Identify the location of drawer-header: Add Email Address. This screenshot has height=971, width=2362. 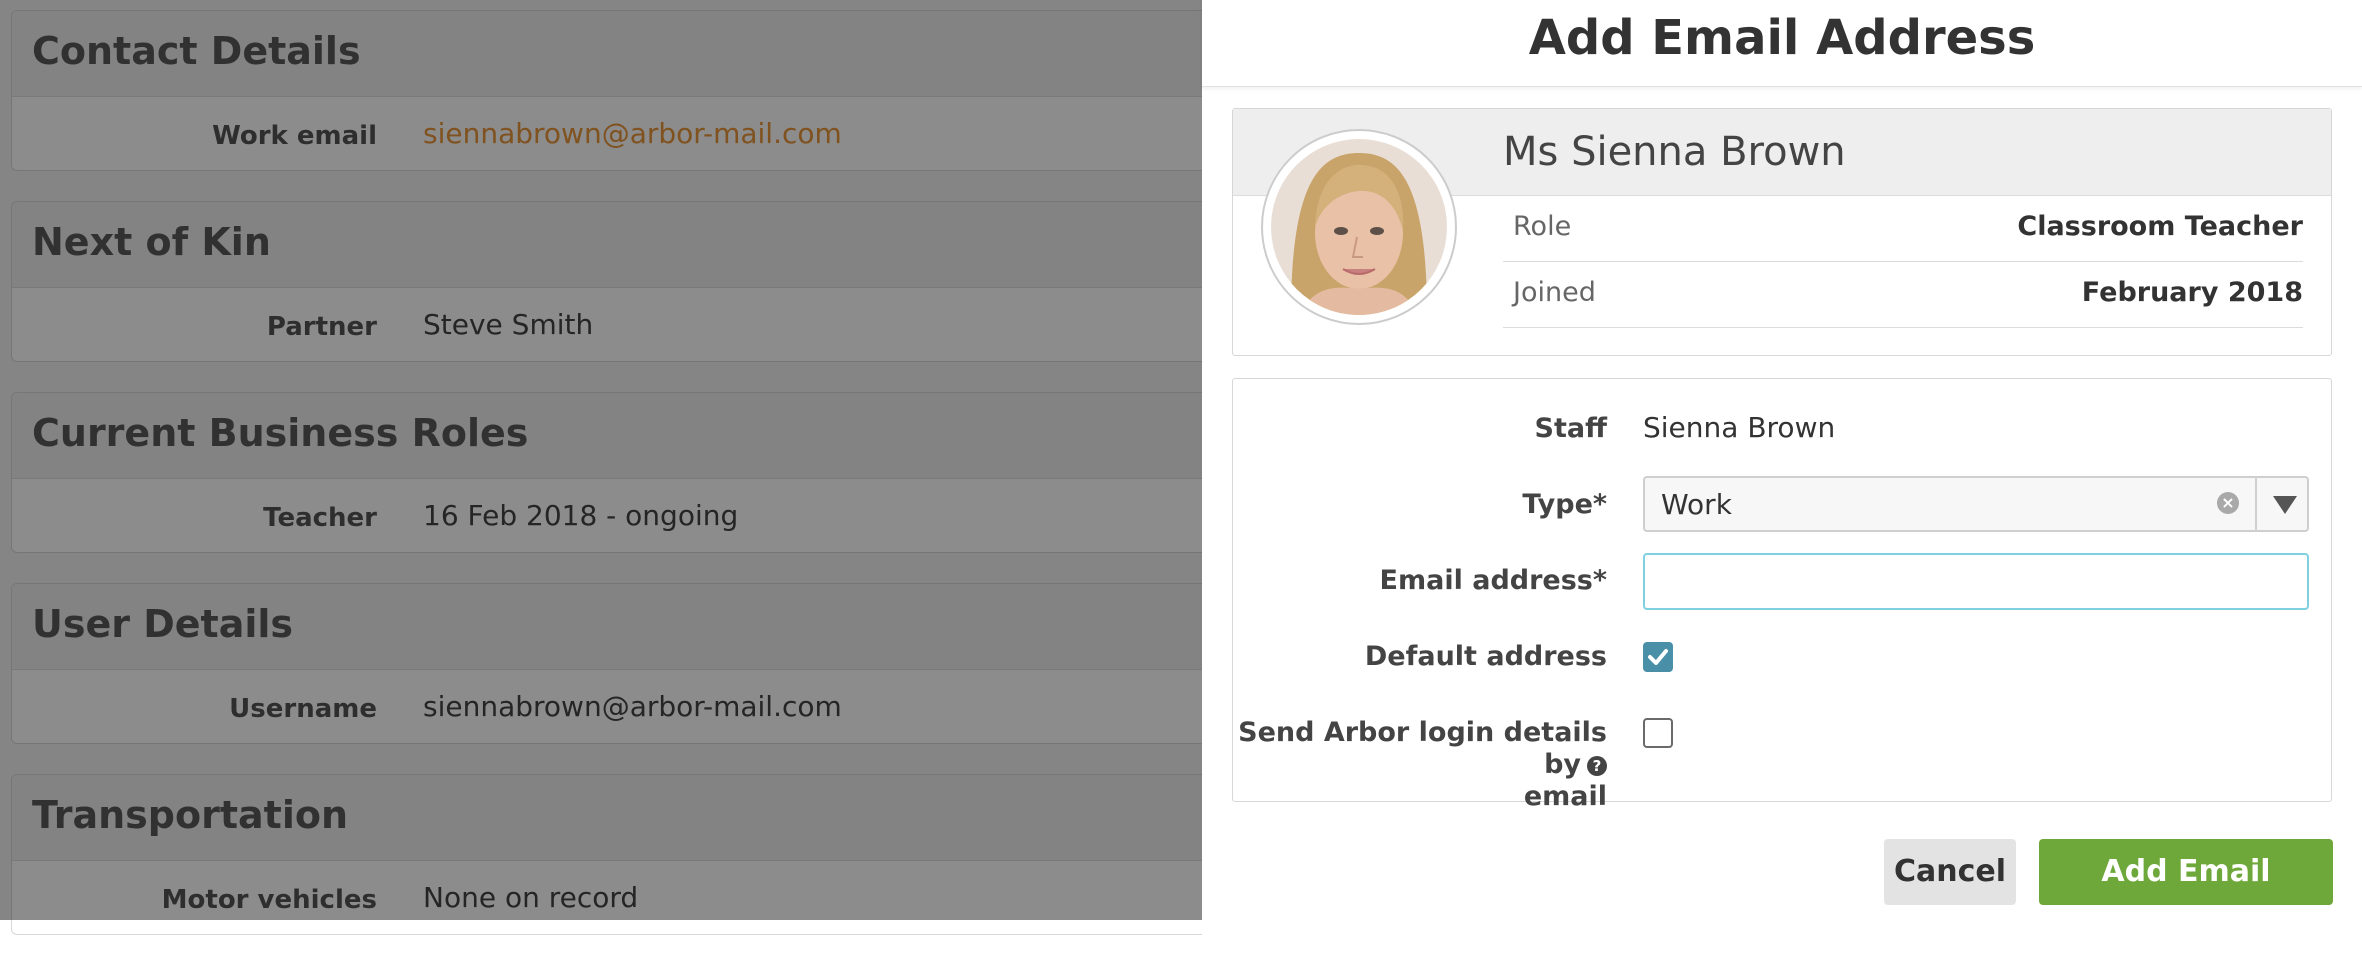
(1782, 43).